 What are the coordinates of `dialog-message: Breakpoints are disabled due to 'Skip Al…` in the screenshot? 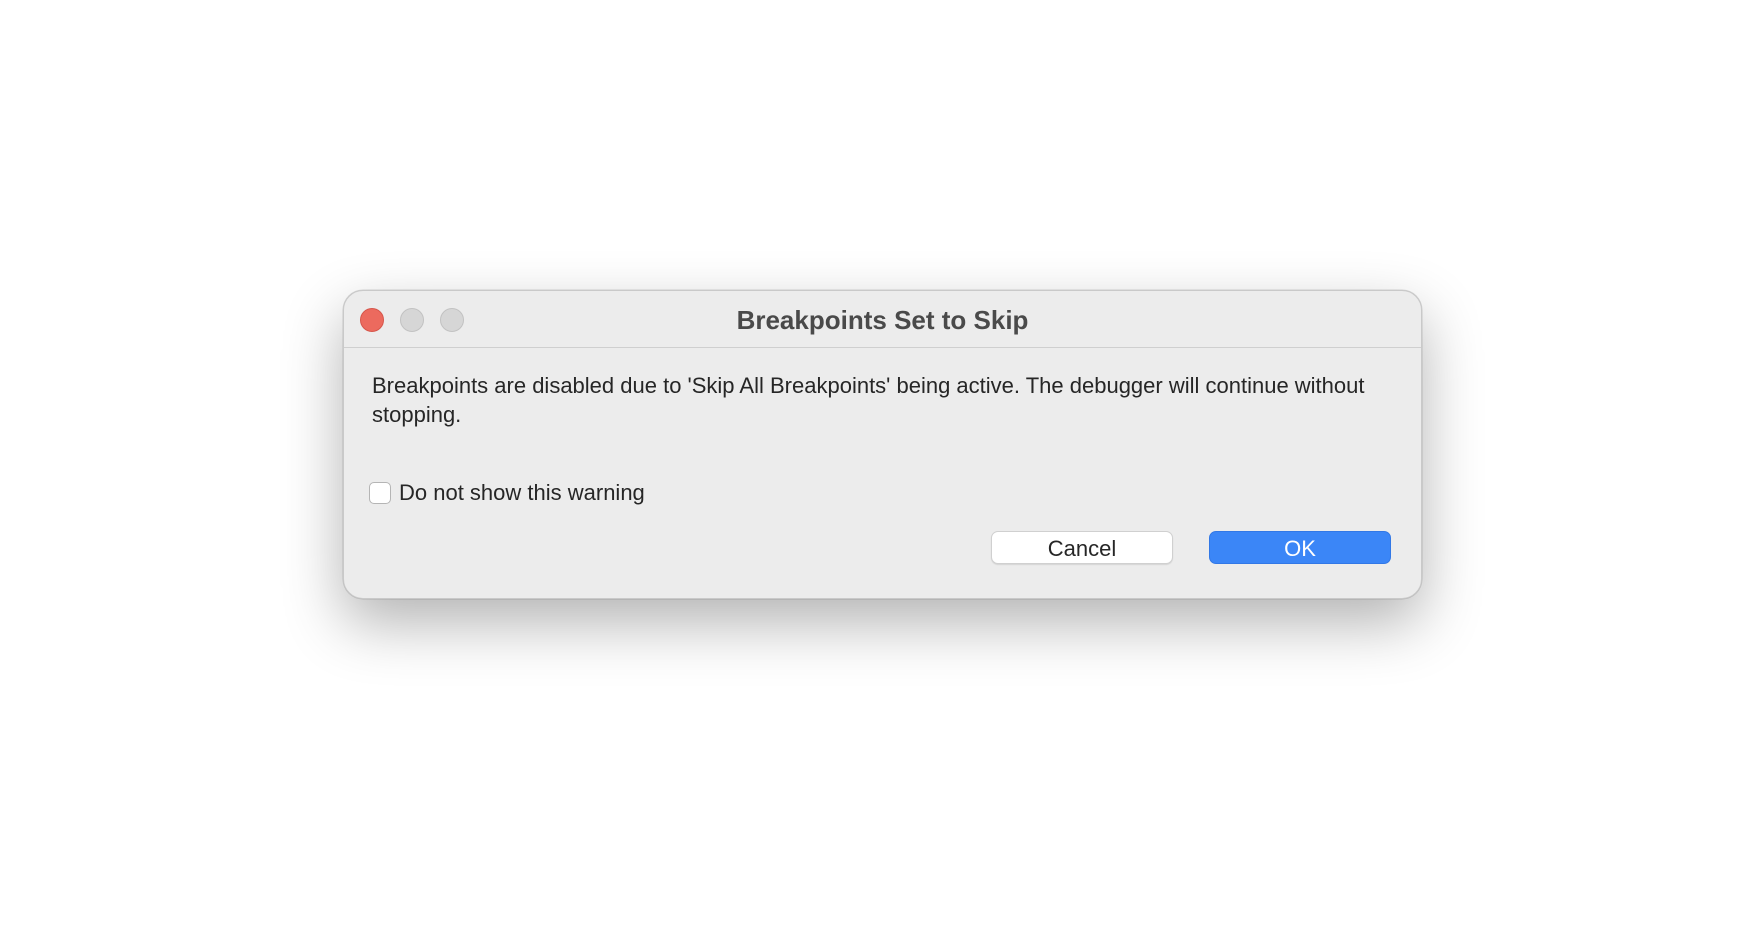 It's located at (868, 400).